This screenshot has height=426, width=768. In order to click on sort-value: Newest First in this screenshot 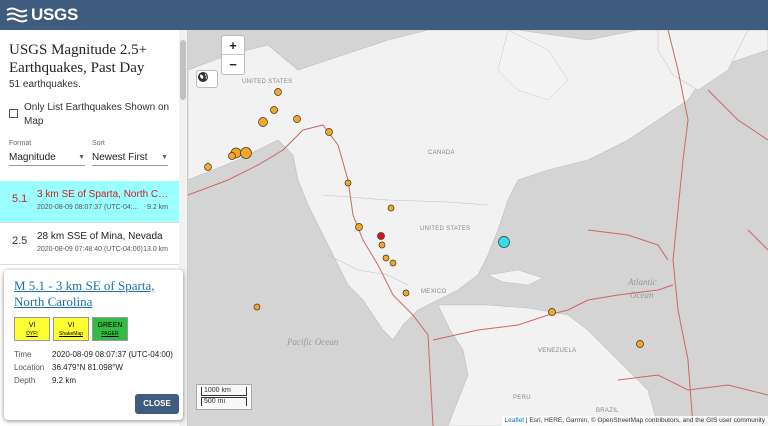, I will do `click(120, 157)`.